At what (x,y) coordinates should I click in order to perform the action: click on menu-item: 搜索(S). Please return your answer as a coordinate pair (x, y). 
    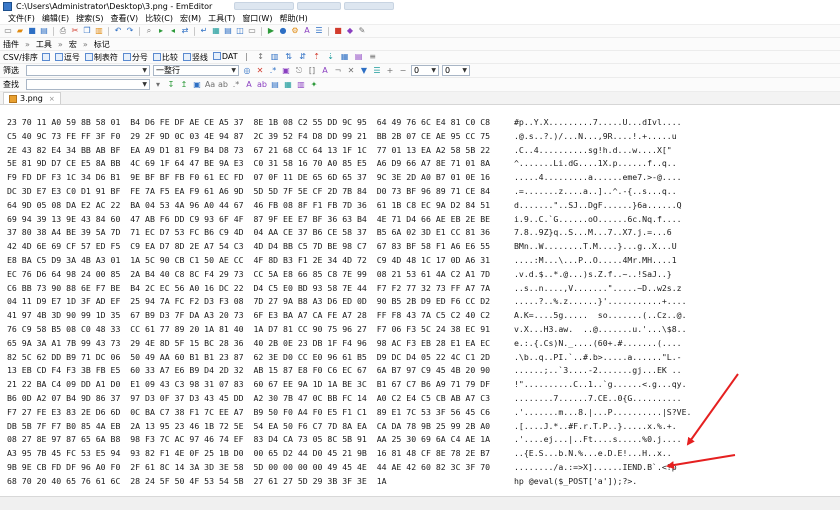
    Looking at the image, I should click on (89, 18).